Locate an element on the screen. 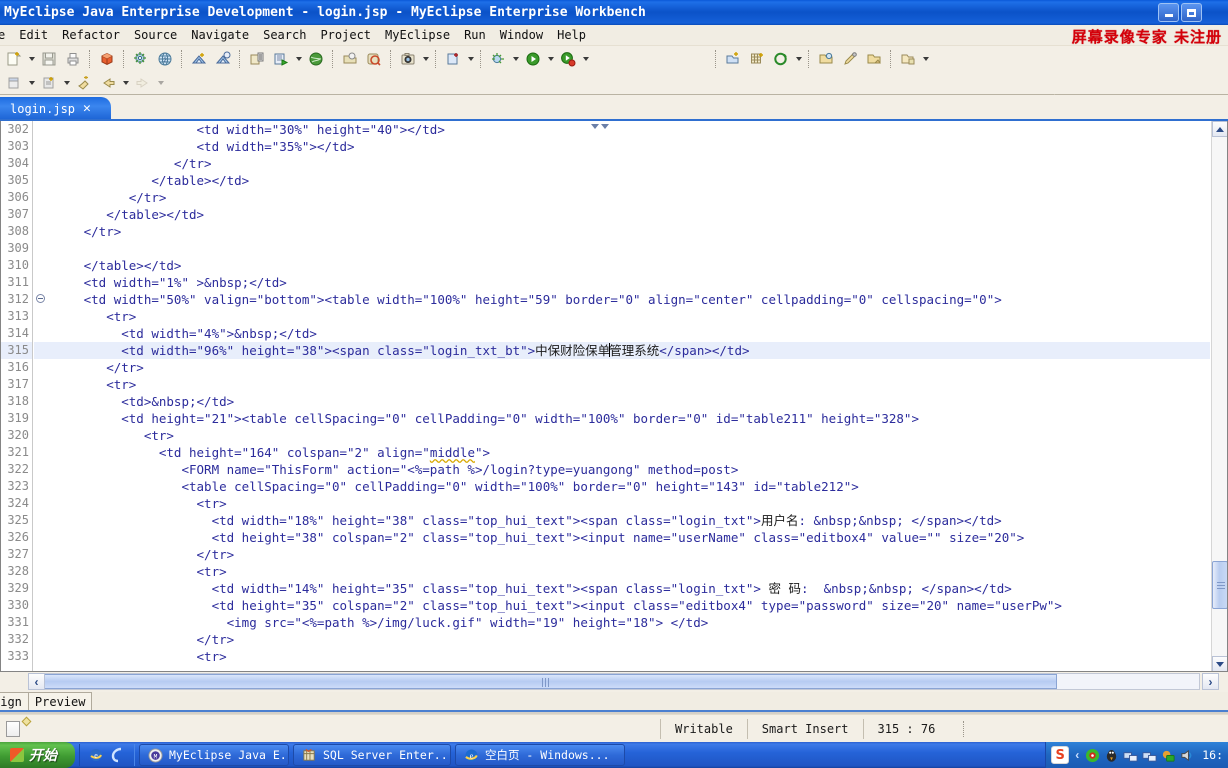 The image size is (1228, 768). search-history-icon is located at coordinates (374, 59).